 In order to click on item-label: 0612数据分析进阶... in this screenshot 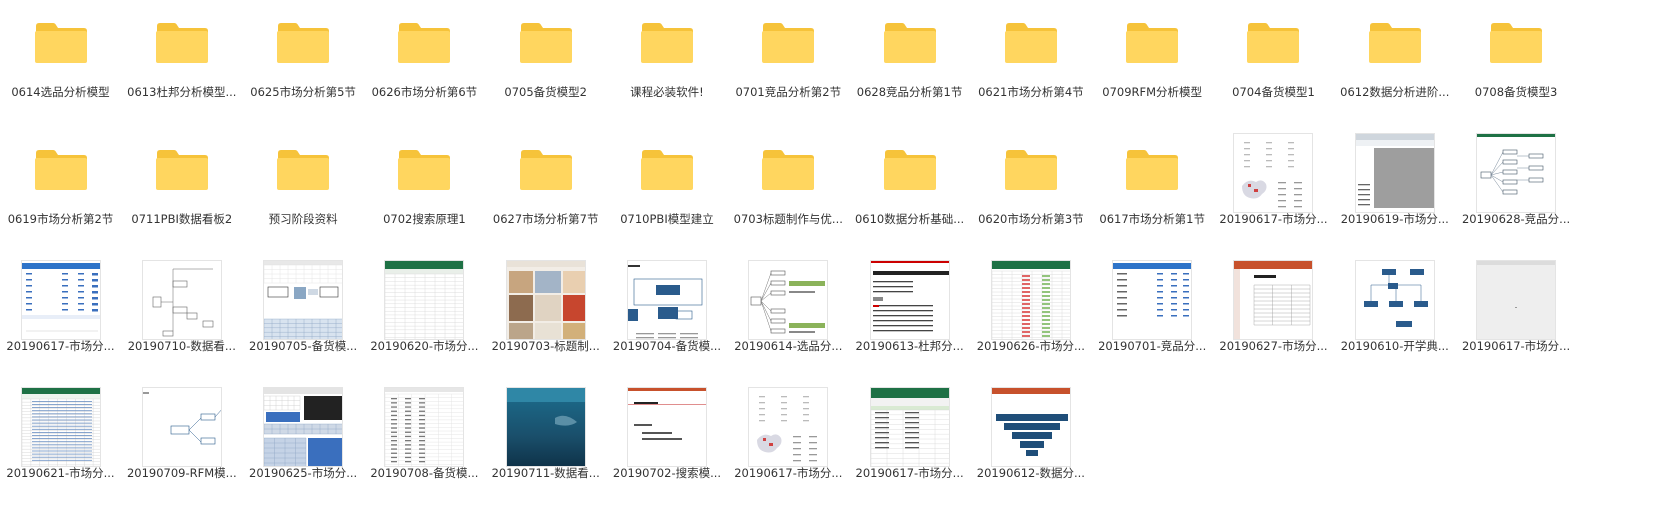, I will do `click(1395, 92)`.